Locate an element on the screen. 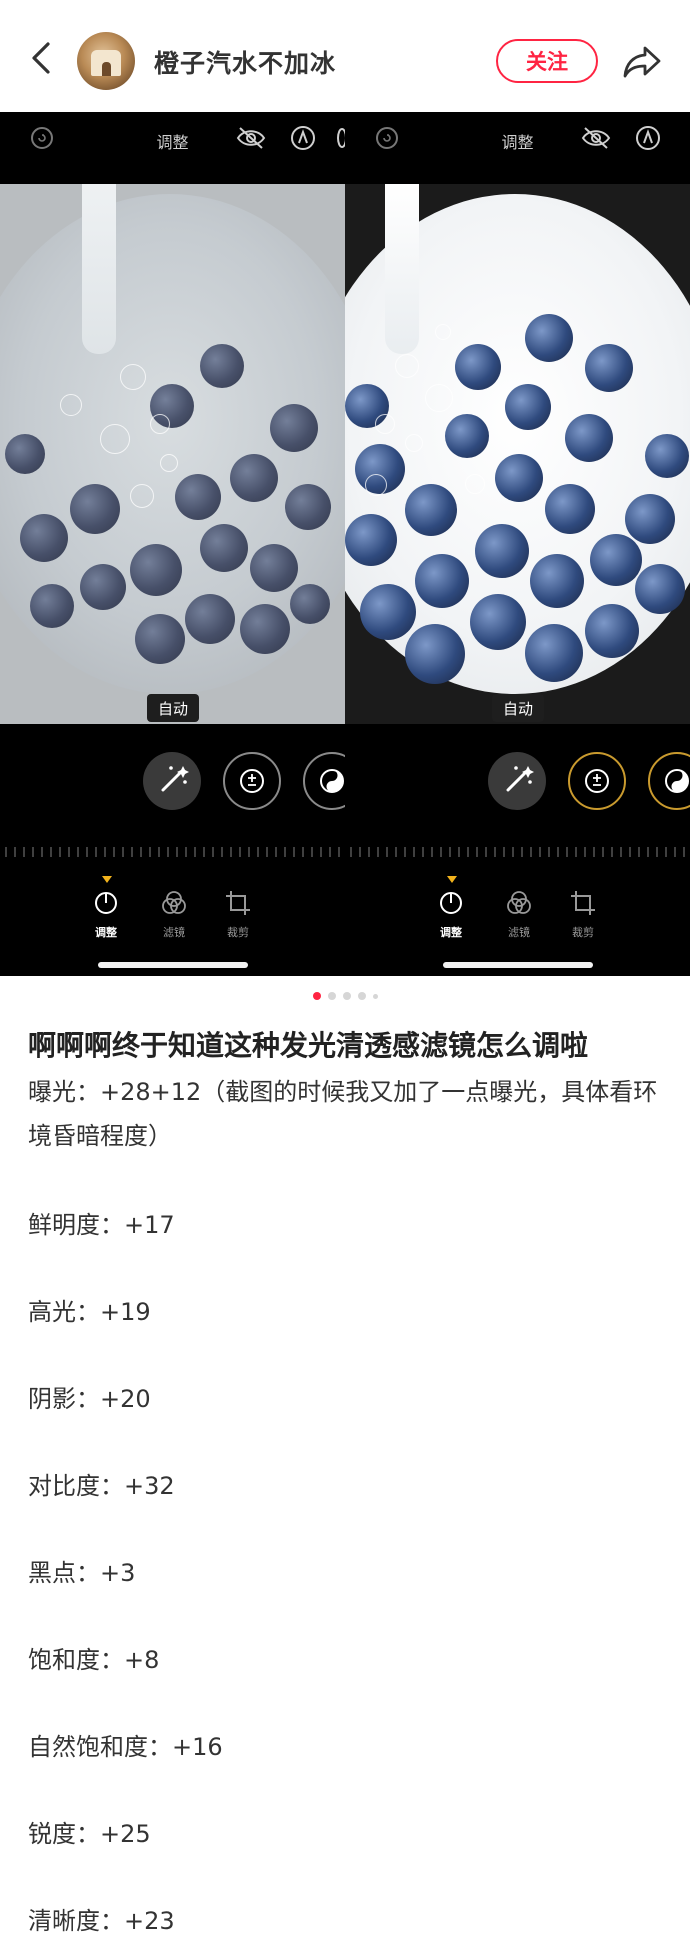  param-vibrance: 鲜明度：+17 is located at coordinates (101, 1225).